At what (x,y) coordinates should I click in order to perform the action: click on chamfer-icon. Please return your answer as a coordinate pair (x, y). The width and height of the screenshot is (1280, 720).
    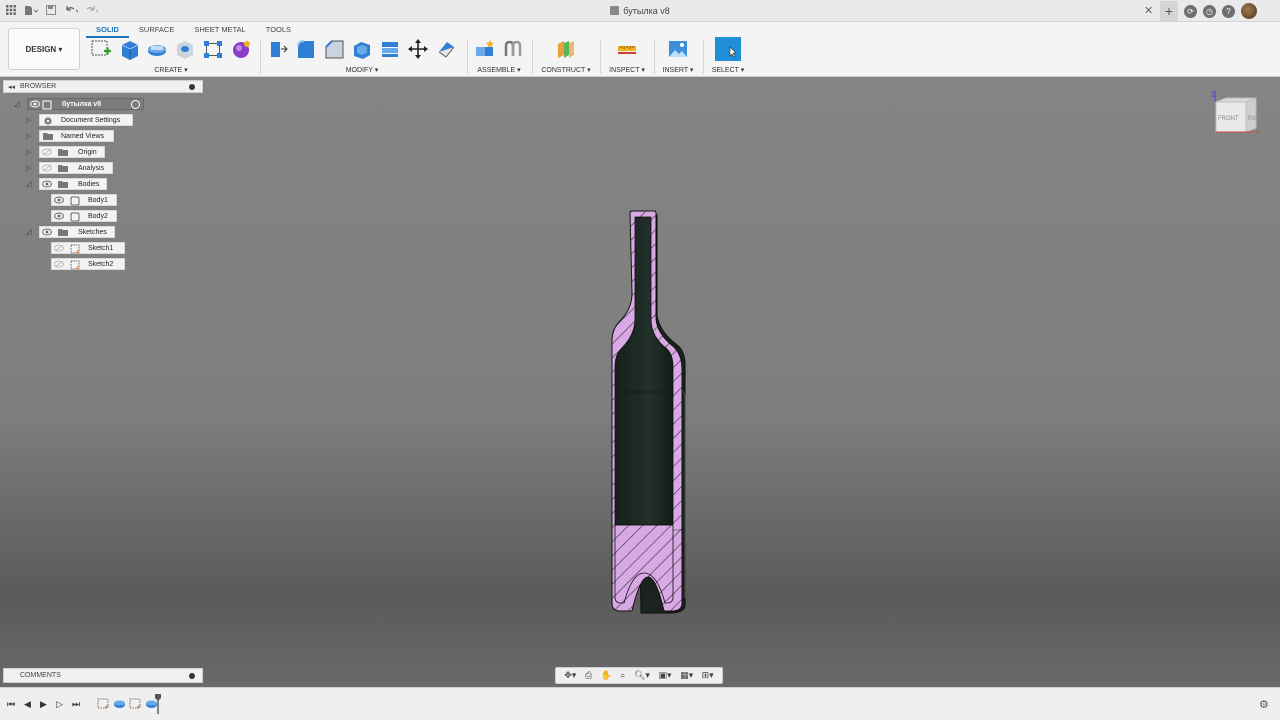
    Looking at the image, I should click on (334, 49).